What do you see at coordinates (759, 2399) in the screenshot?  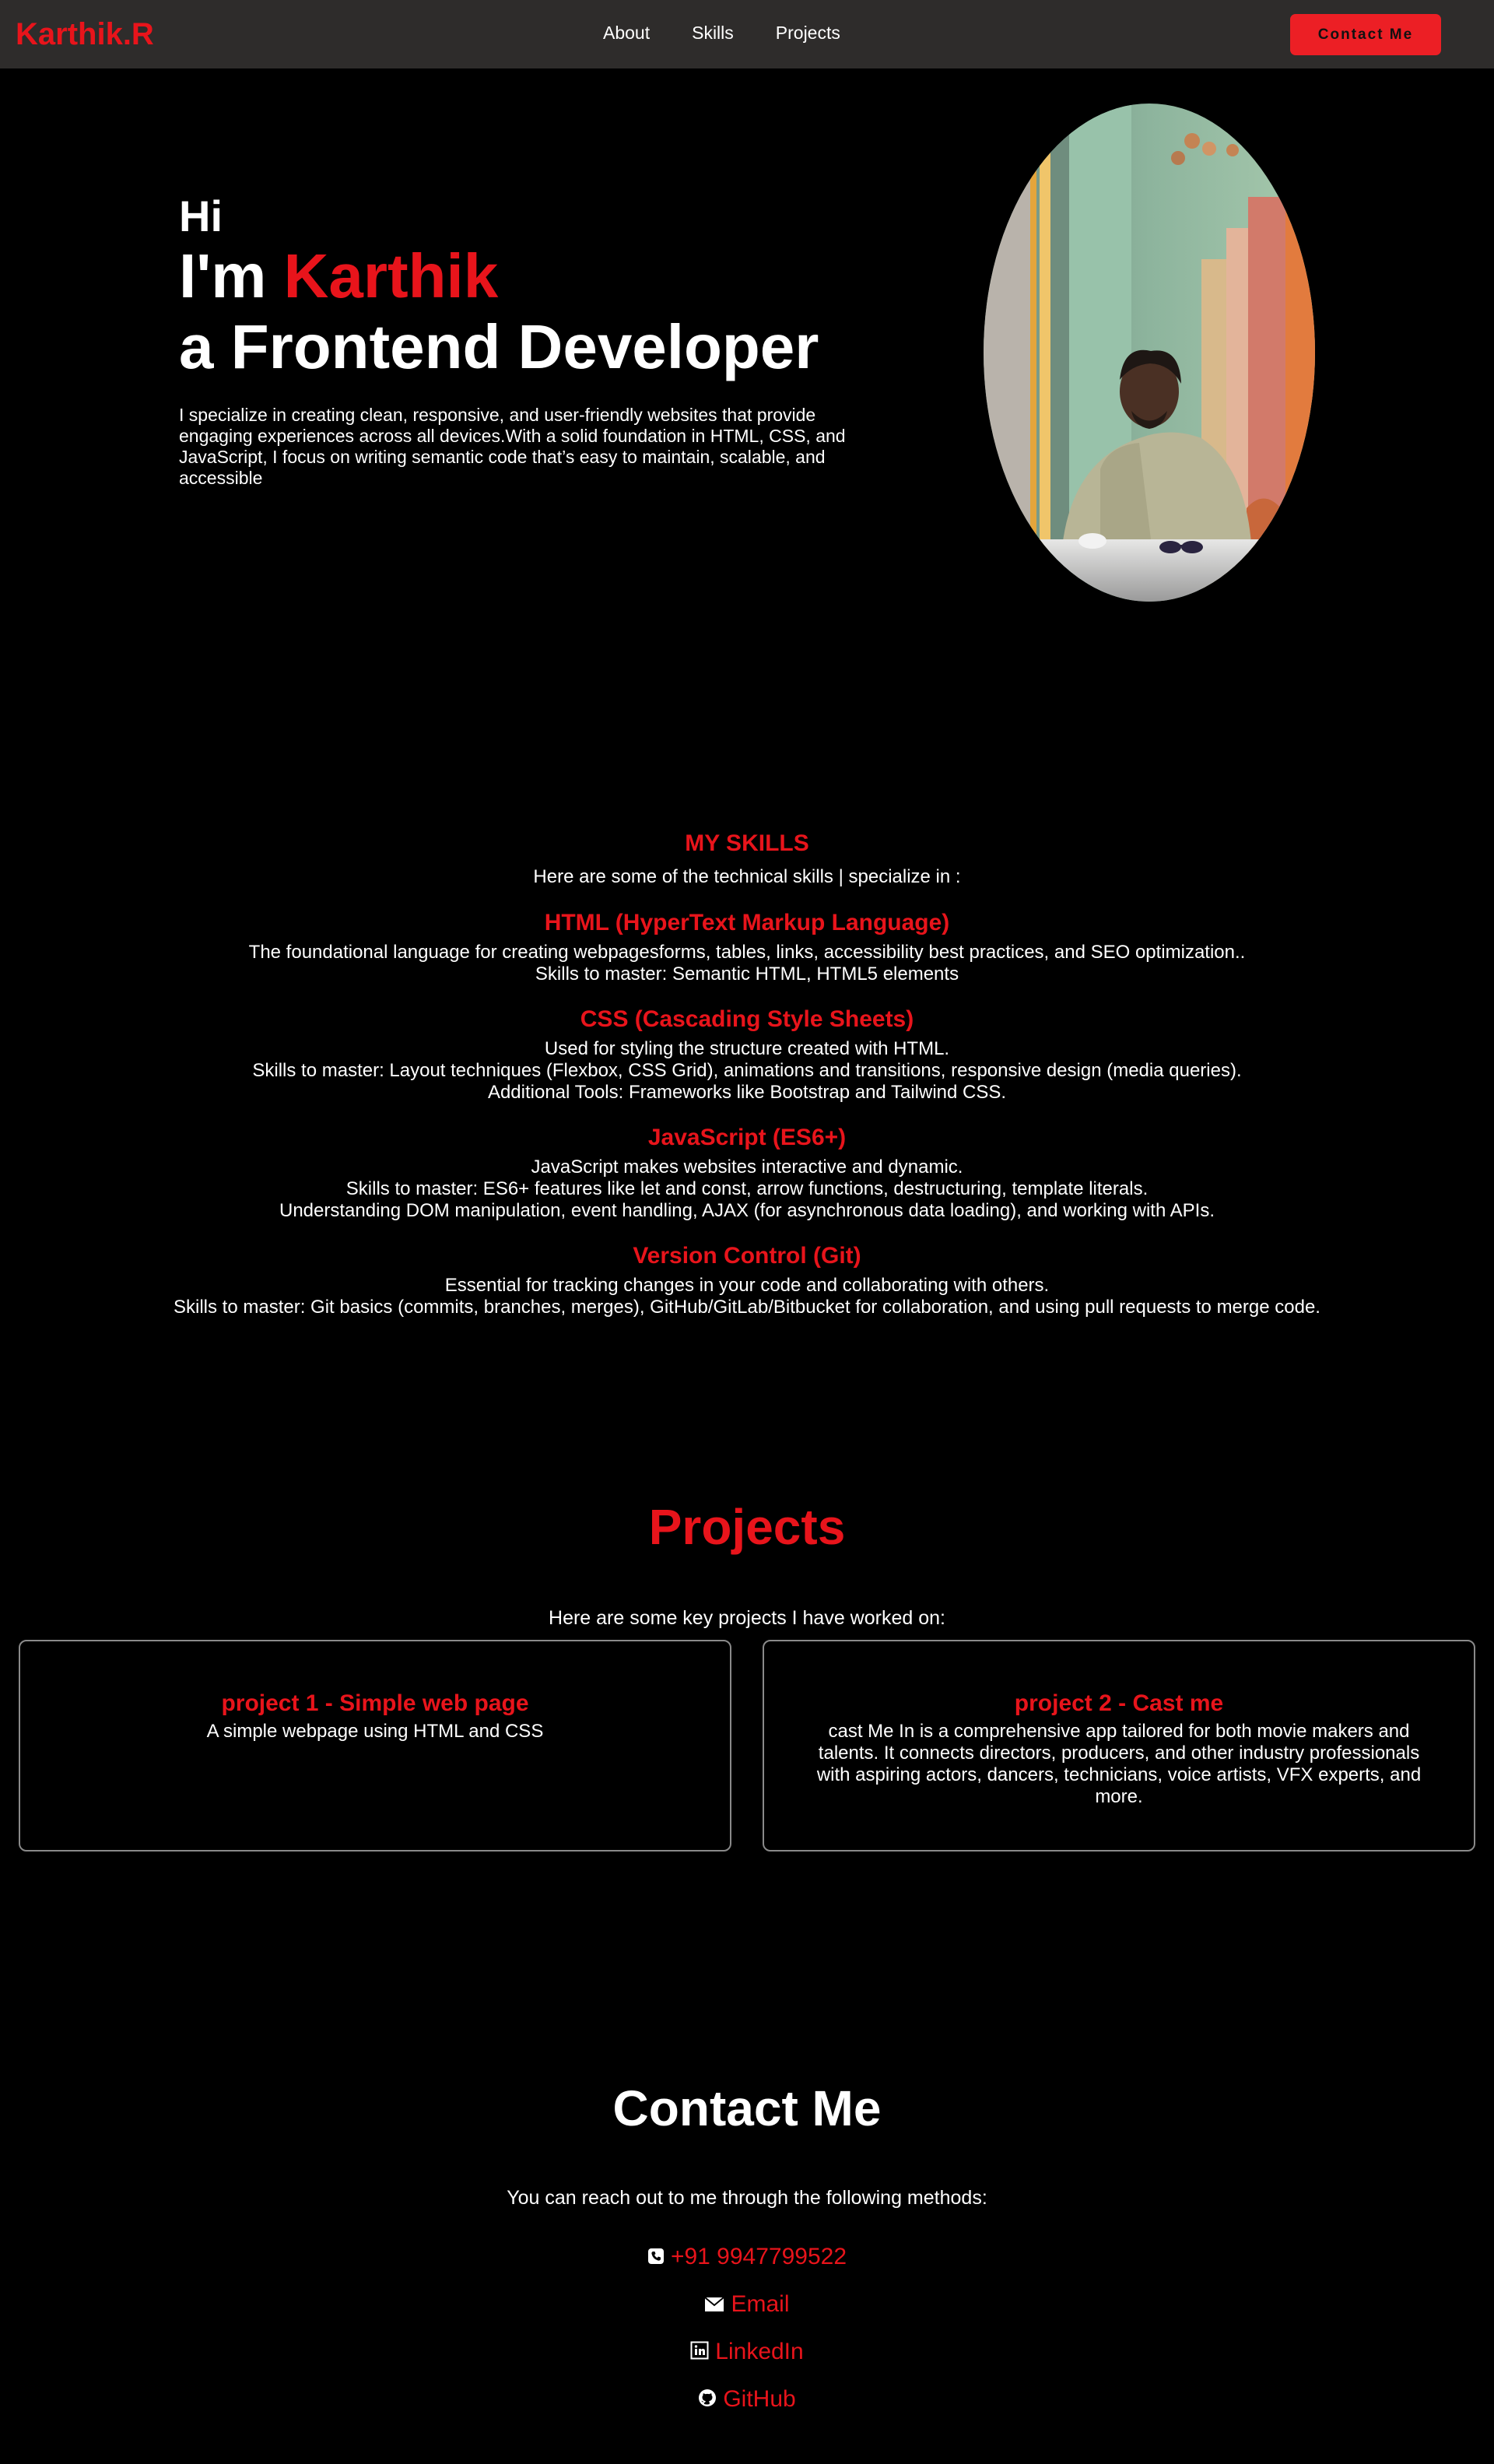 I see `github-link: GitHub` at bounding box center [759, 2399].